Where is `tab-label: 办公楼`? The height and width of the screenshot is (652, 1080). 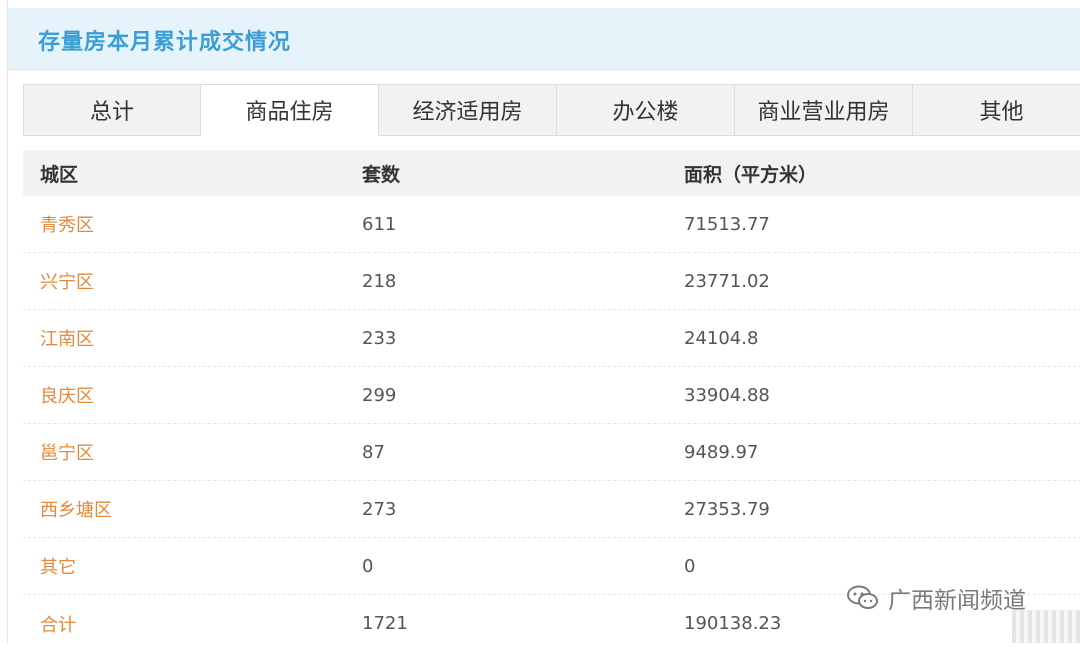 tab-label: 办公楼 is located at coordinates (645, 112).